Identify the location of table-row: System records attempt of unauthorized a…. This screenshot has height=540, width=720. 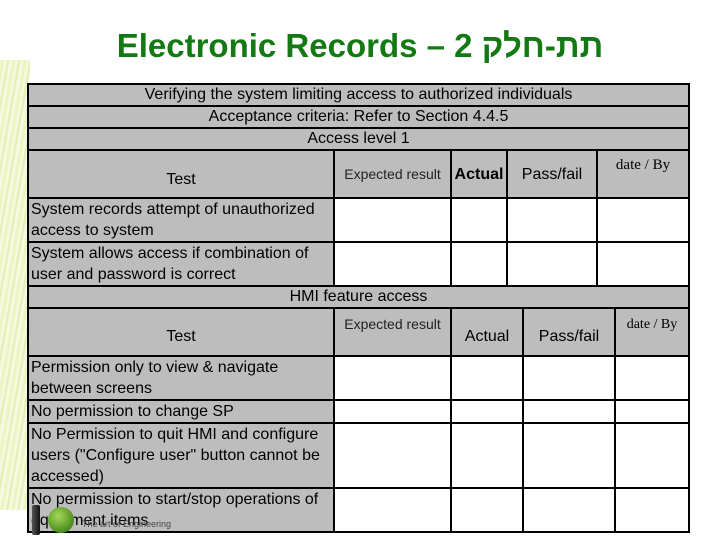
(359, 220).